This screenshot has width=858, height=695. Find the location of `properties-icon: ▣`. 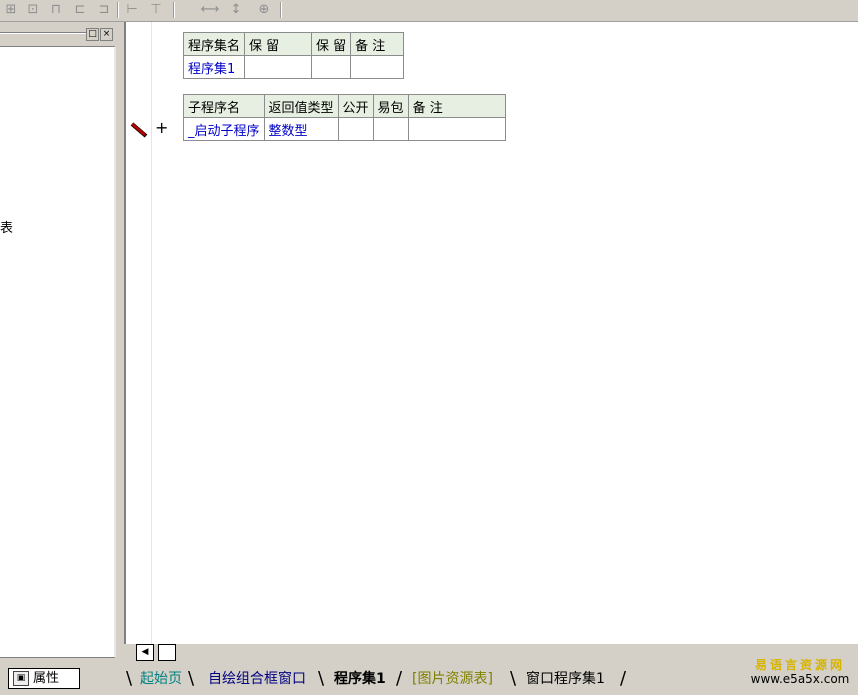

properties-icon: ▣ is located at coordinates (21, 678).